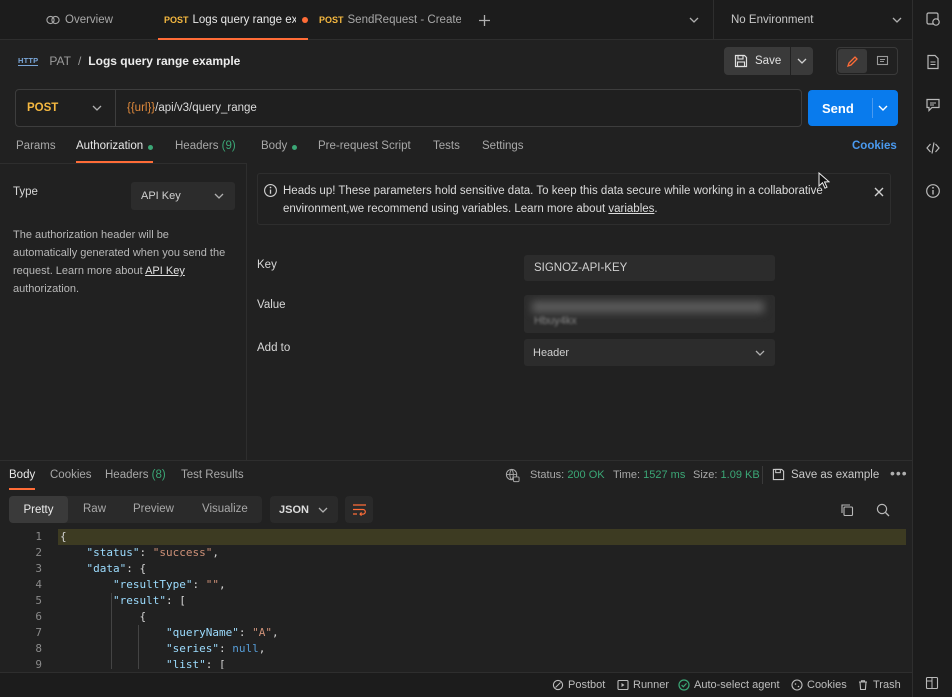 Image resolution: width=952 pixels, height=697 pixels. I want to click on tab-authorization: Authorization, so click(115, 151).